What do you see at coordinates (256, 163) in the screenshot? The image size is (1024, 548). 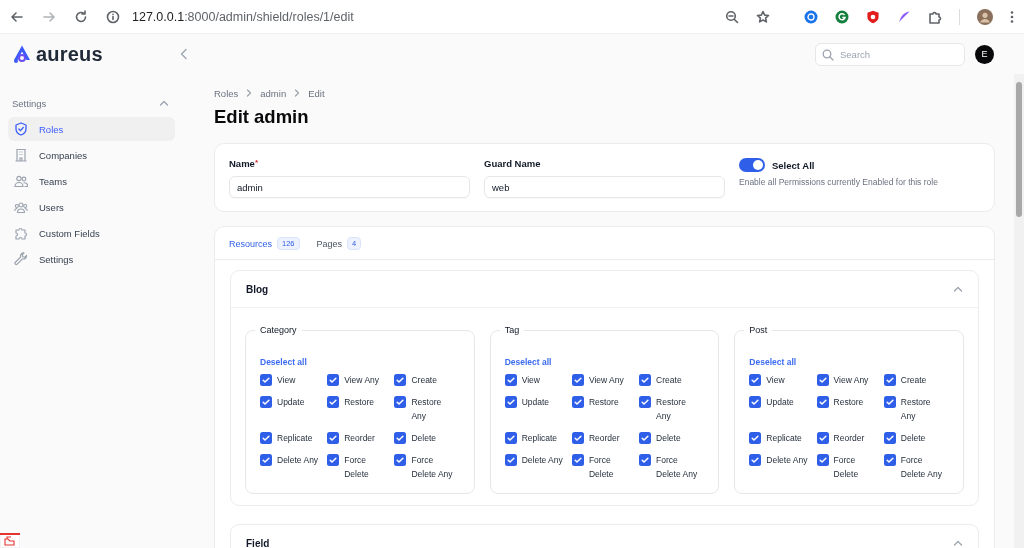 I see `required-mark: *` at bounding box center [256, 163].